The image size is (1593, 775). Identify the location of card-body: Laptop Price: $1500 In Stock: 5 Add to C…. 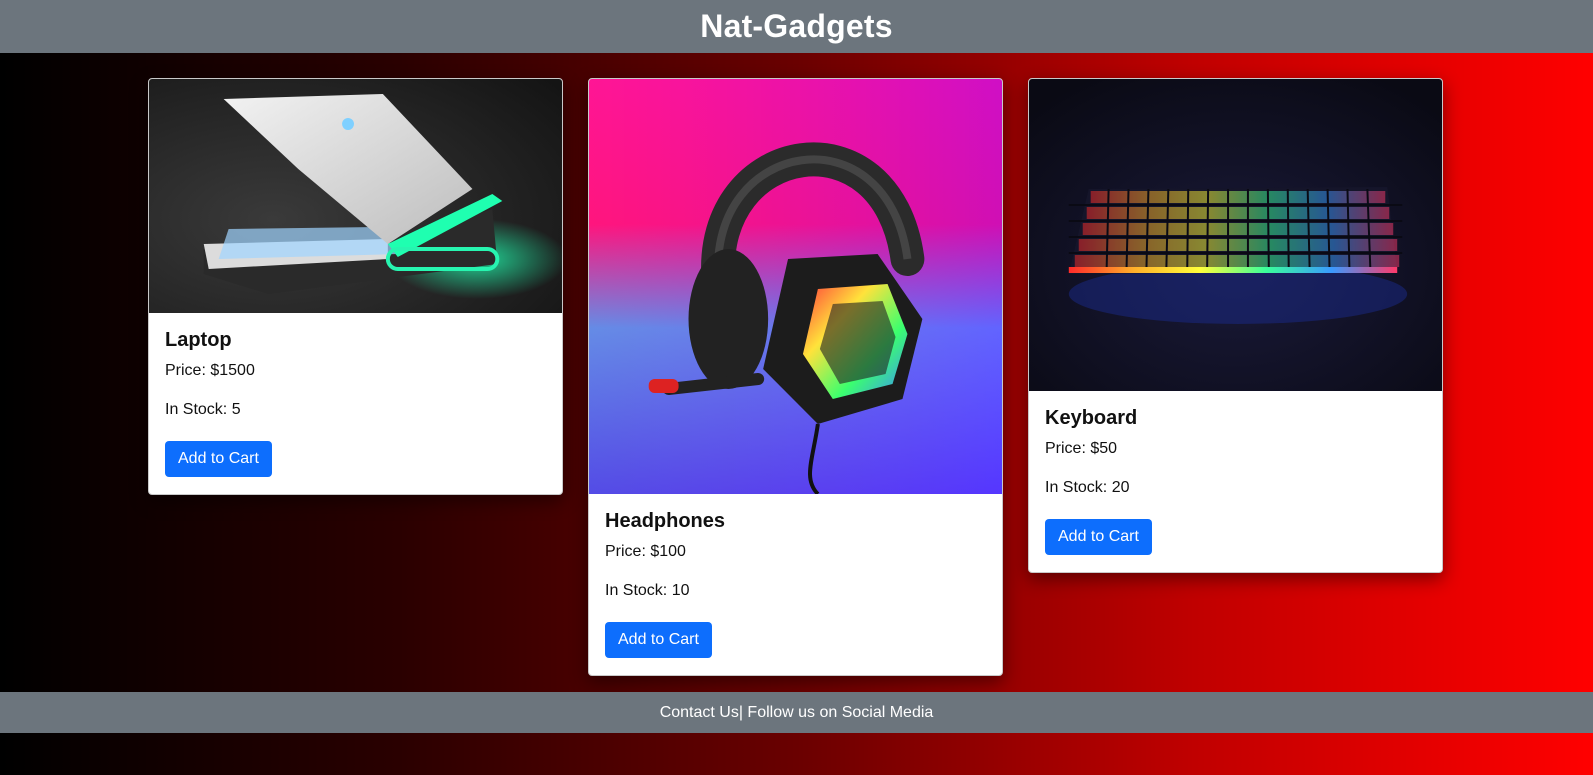
(355, 403).